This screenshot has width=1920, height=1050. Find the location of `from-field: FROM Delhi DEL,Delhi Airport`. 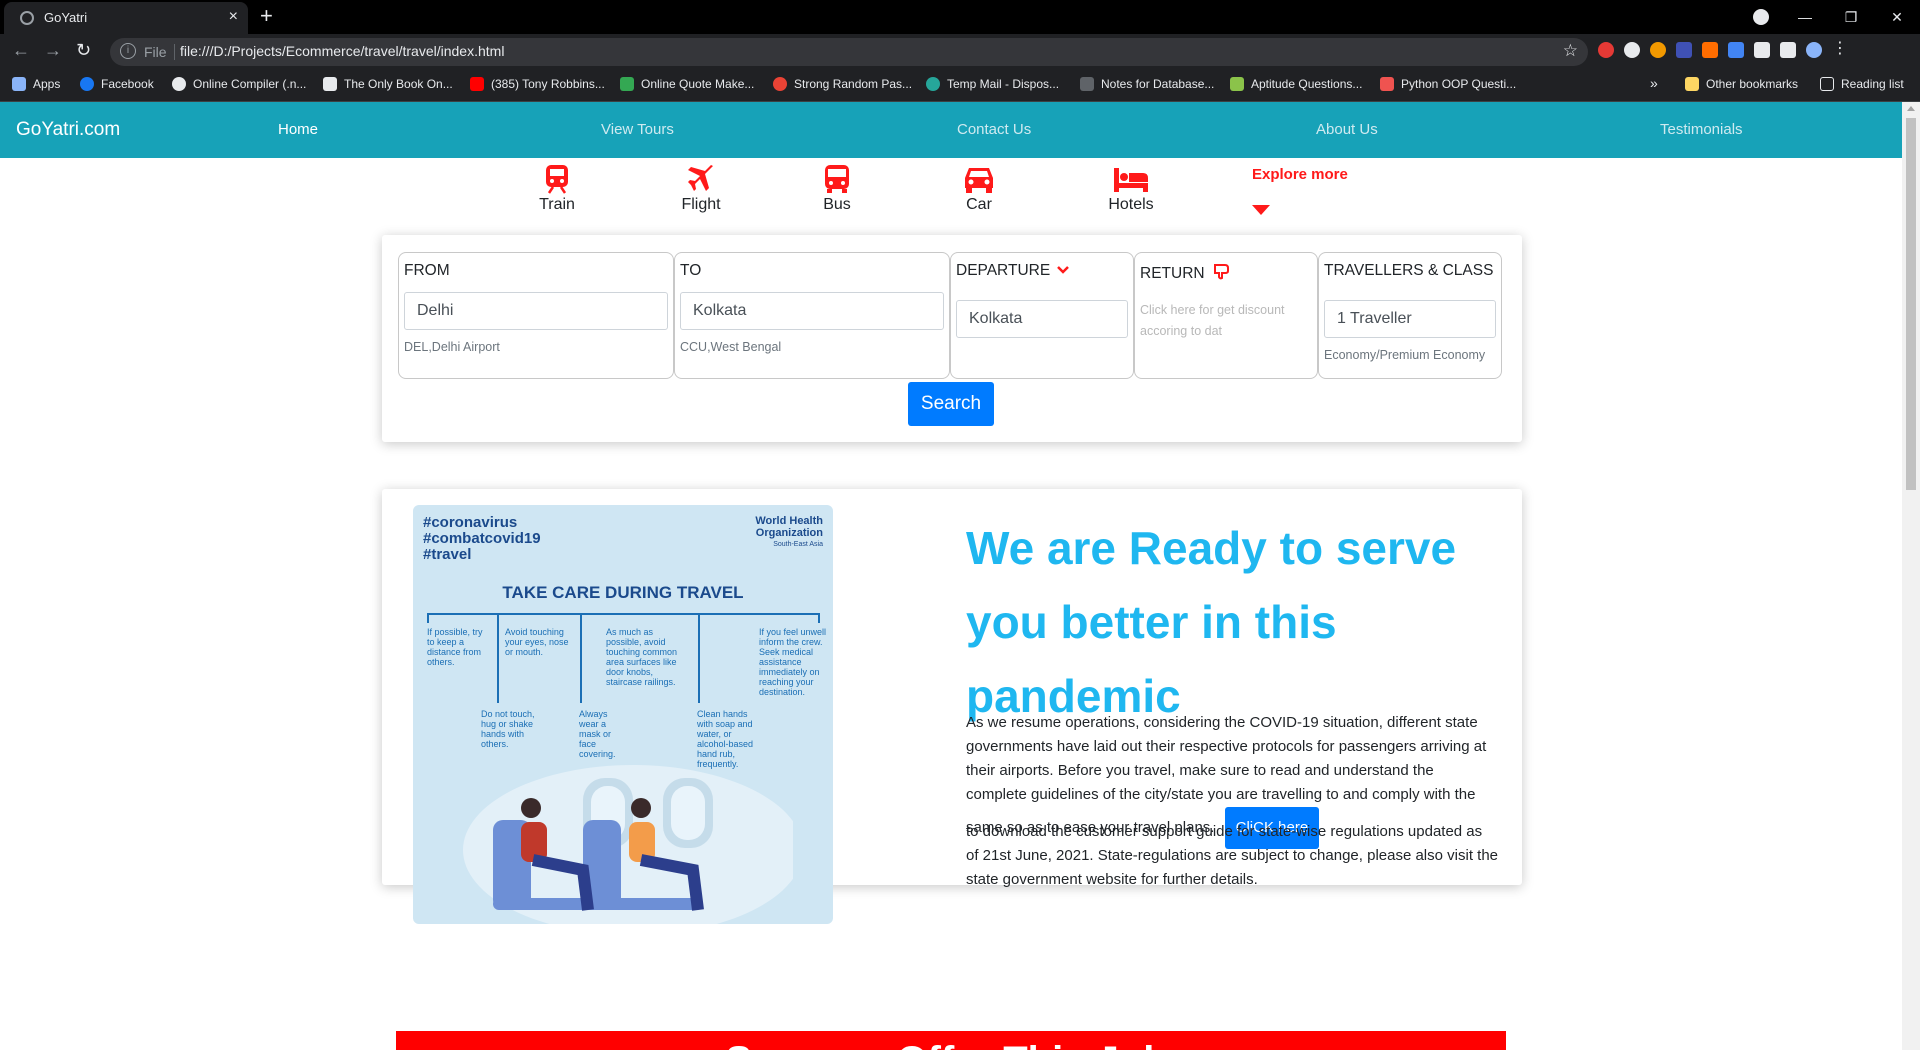

from-field: FROM Delhi DEL,Delhi Airport is located at coordinates (536, 315).